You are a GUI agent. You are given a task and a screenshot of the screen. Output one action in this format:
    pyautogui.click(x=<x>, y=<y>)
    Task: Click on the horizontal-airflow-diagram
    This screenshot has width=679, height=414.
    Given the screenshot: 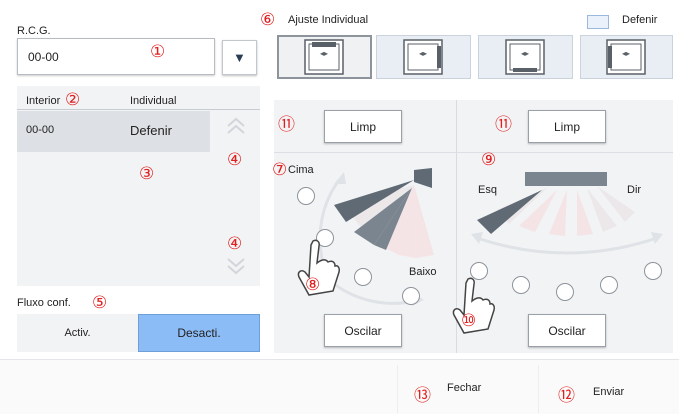 What is the action you would take?
    pyautogui.click(x=567, y=213)
    